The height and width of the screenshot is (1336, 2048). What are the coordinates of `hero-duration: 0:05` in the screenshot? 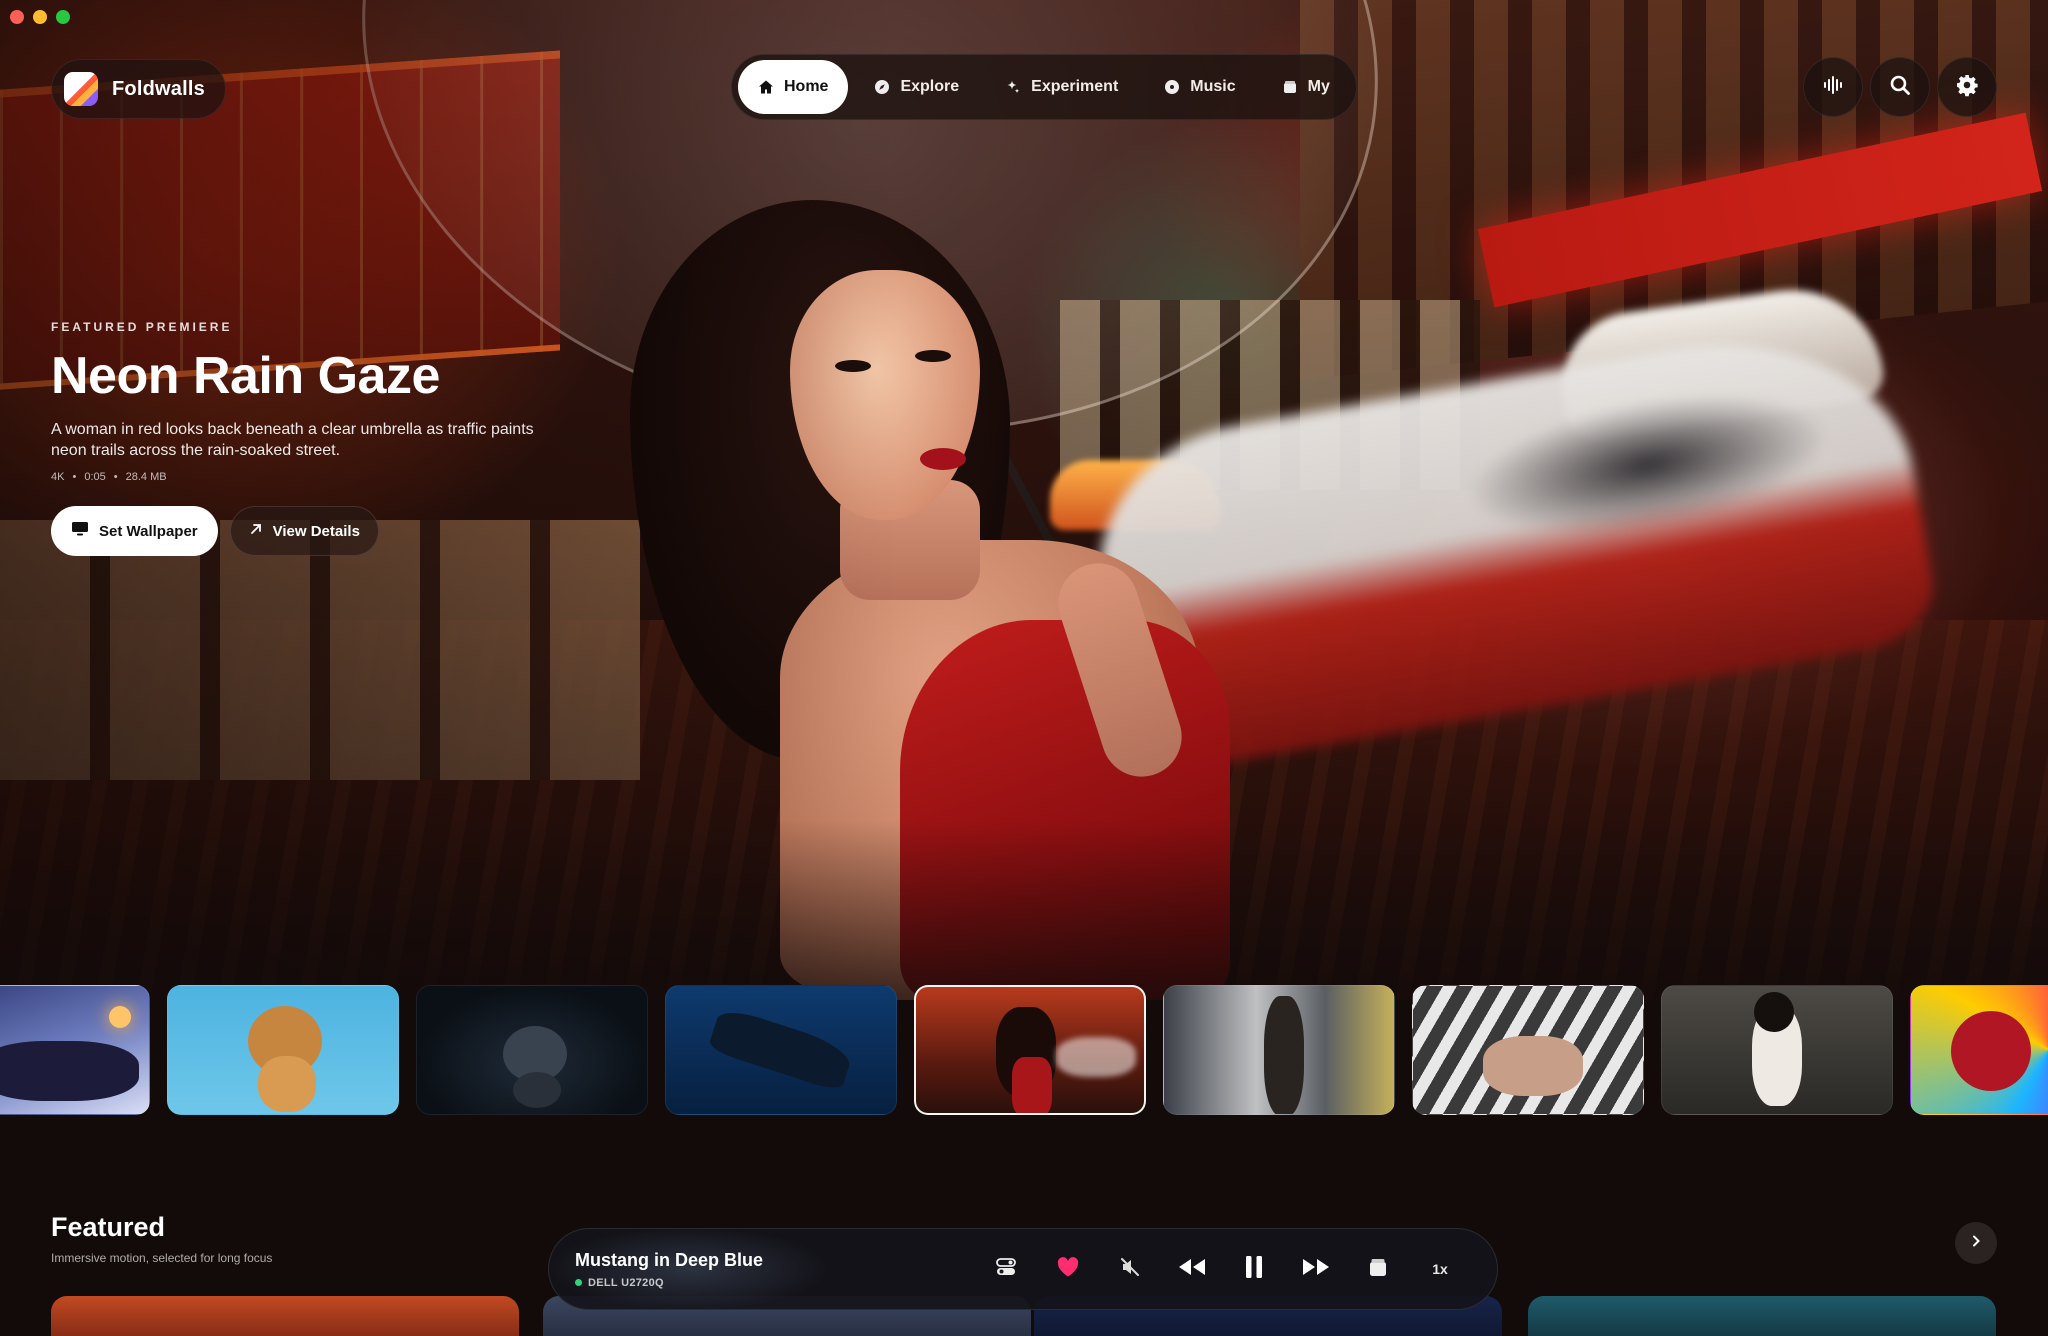 It's located at (95, 477).